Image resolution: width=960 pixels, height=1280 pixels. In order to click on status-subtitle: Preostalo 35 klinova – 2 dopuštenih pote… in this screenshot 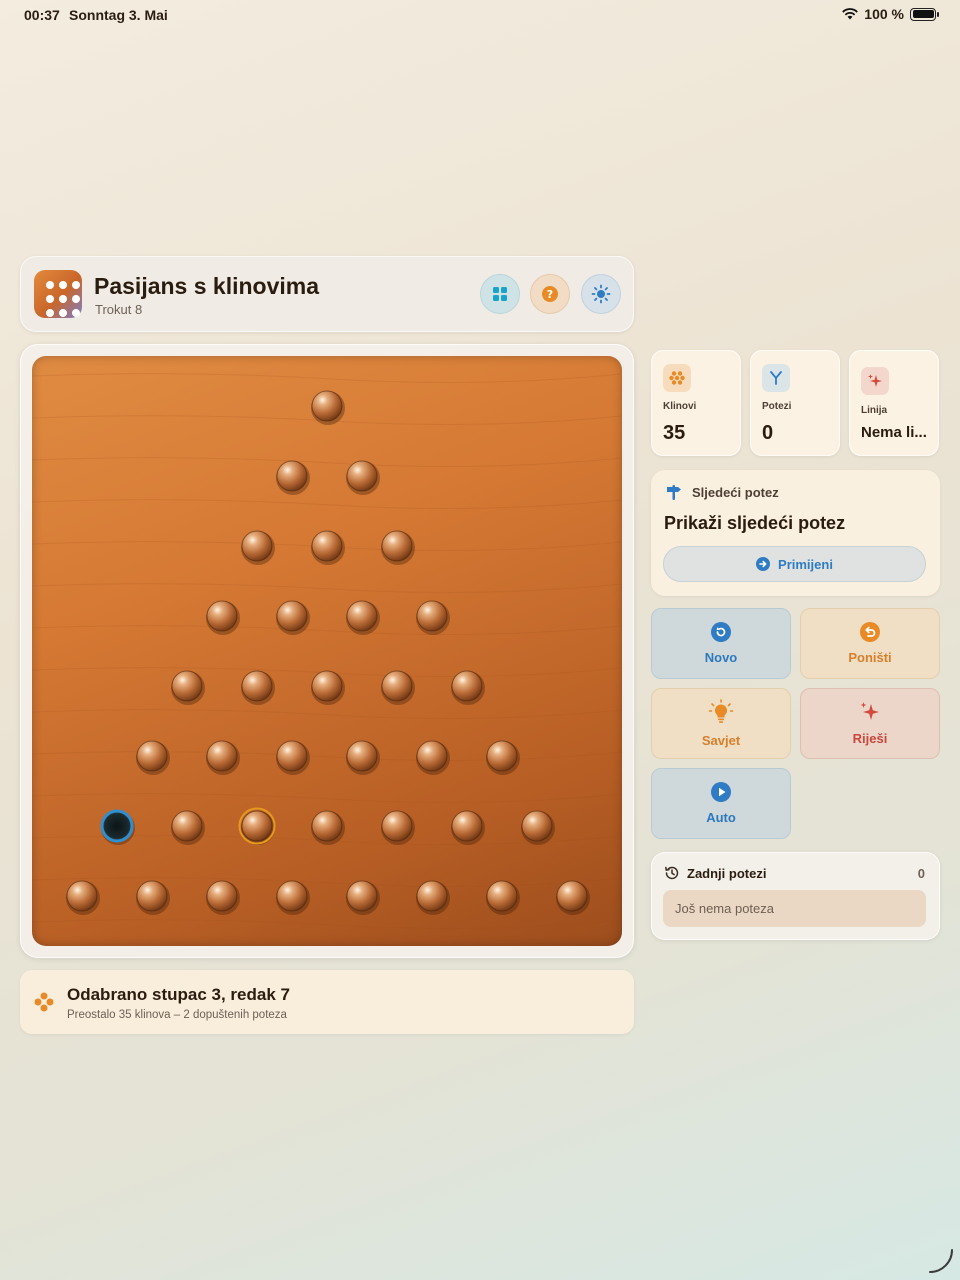, I will do `click(177, 1015)`.